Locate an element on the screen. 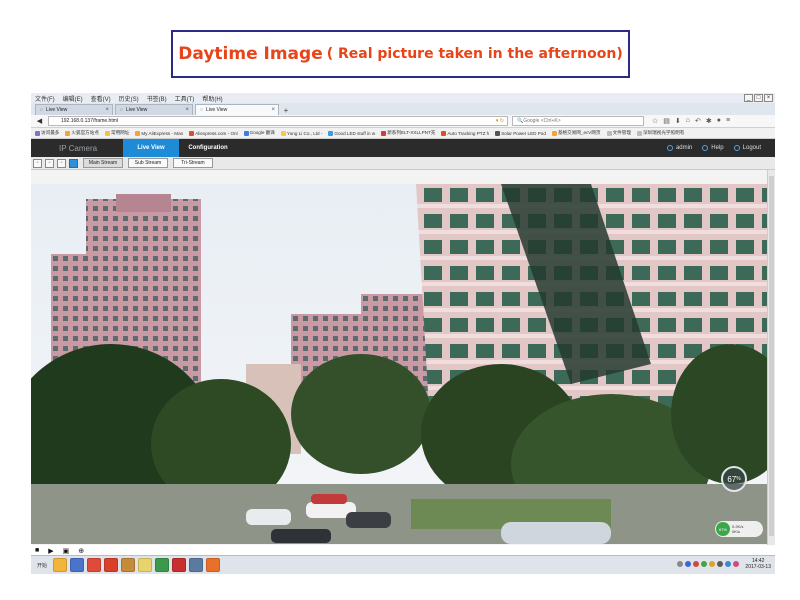 The width and height of the screenshot is (800, 600). home-icon: ⌂ is located at coordinates (688, 121).